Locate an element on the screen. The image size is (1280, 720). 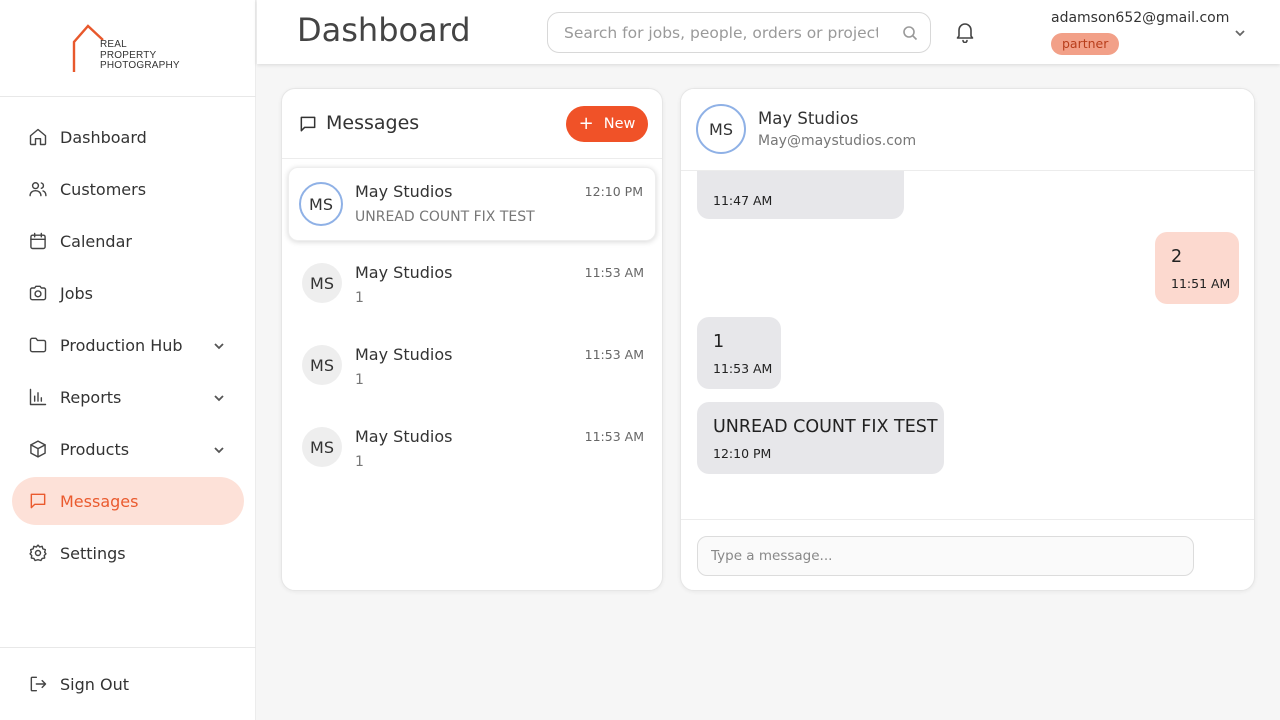
sidebar-item-label: Production Hub is located at coordinates (121, 345).